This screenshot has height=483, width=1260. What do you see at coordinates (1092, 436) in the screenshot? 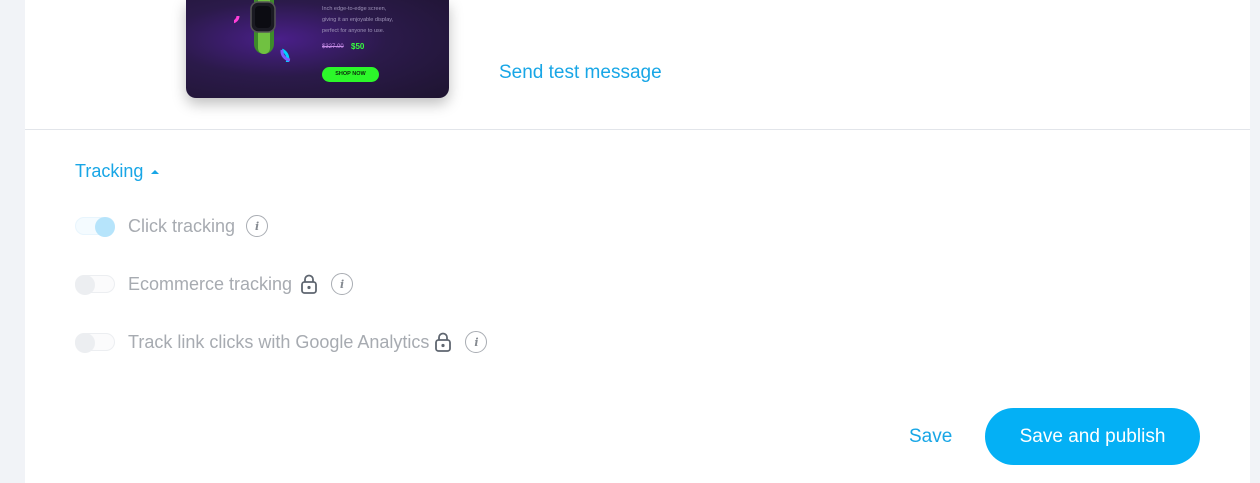
I see `save-and-publish-button: Save and publish` at bounding box center [1092, 436].